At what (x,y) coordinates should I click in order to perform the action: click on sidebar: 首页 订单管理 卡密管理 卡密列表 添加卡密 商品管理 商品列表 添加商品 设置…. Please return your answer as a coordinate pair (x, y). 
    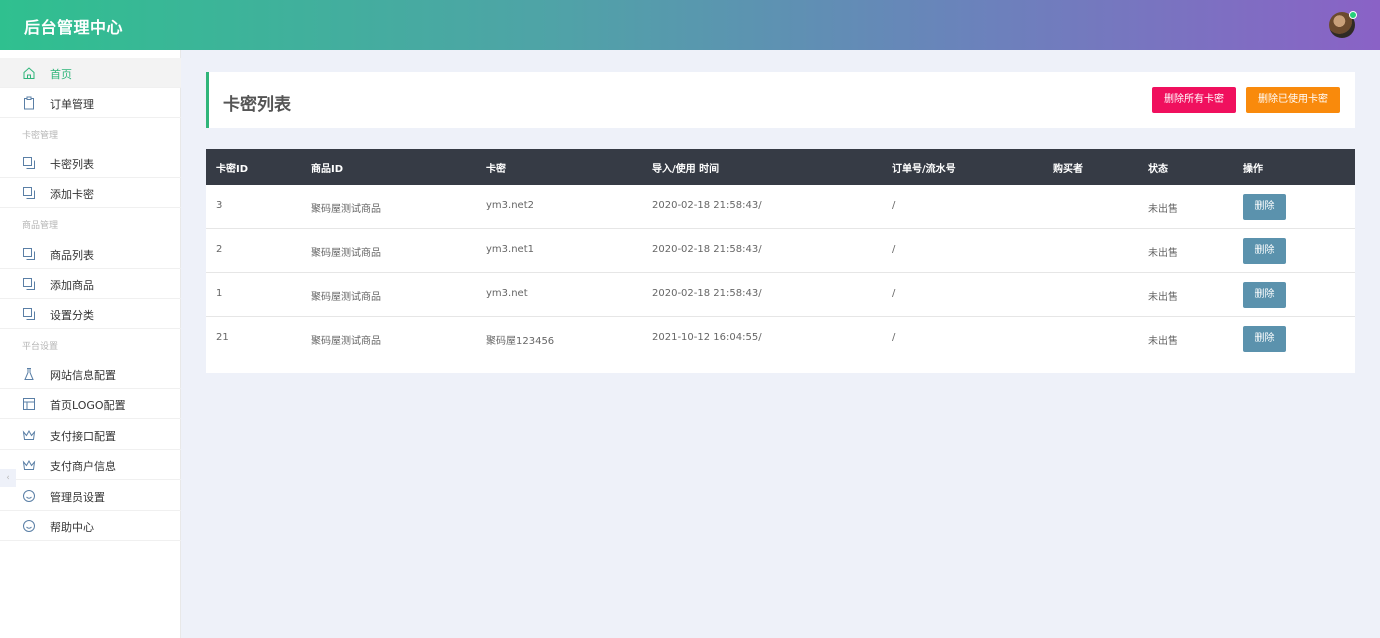
    Looking at the image, I should click on (90, 344).